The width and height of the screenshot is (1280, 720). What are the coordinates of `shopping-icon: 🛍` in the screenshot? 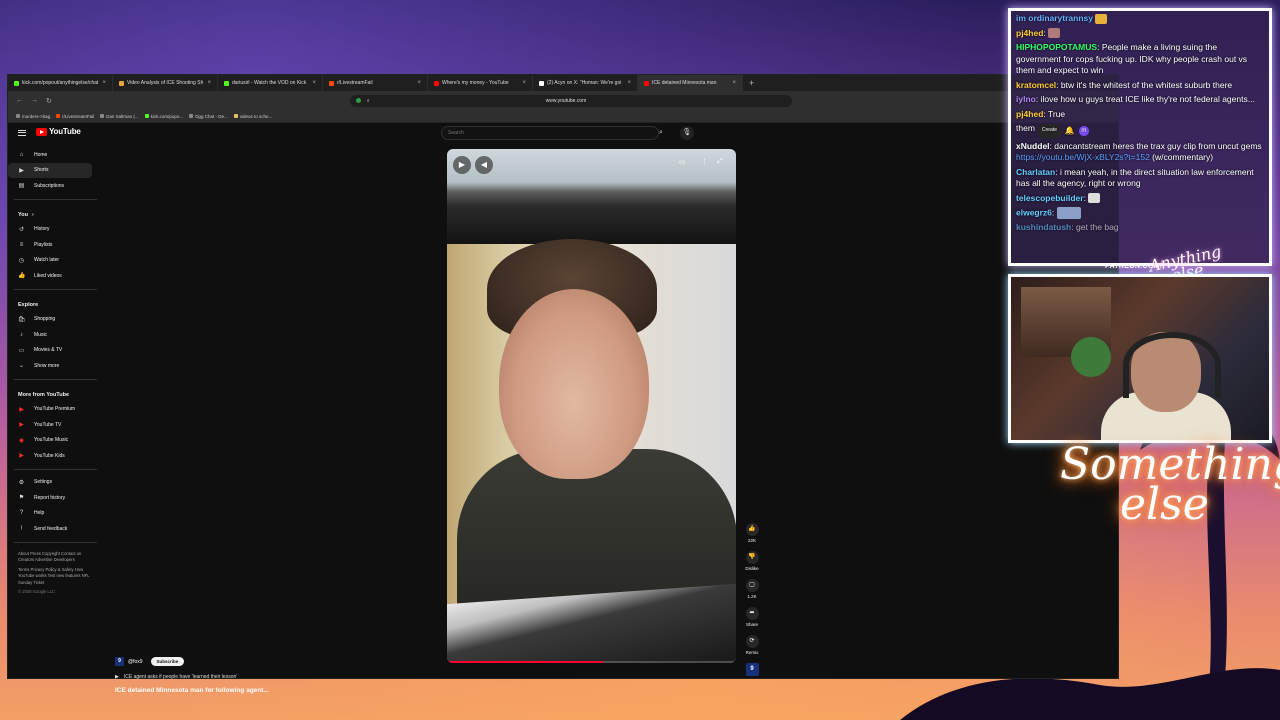 It's located at (22, 319).